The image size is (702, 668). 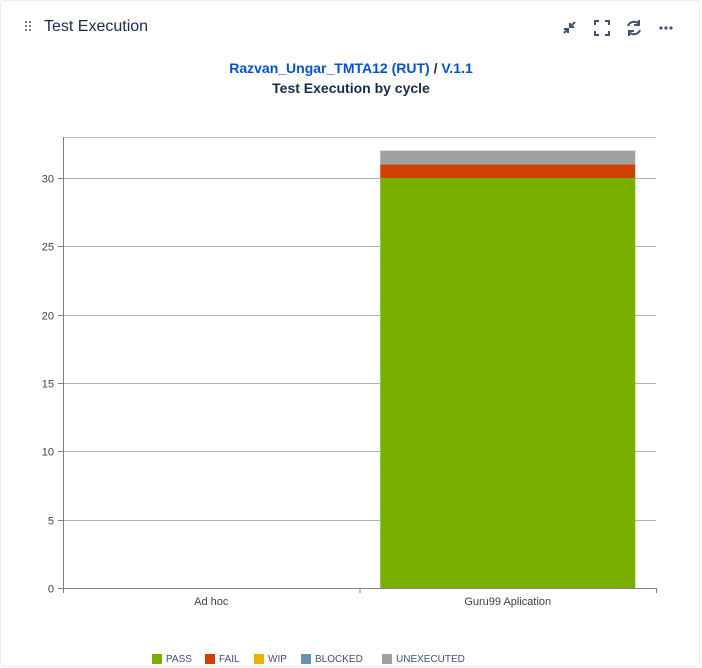 I want to click on x-tick-label: Guru99 Aplication, so click(x=507, y=602).